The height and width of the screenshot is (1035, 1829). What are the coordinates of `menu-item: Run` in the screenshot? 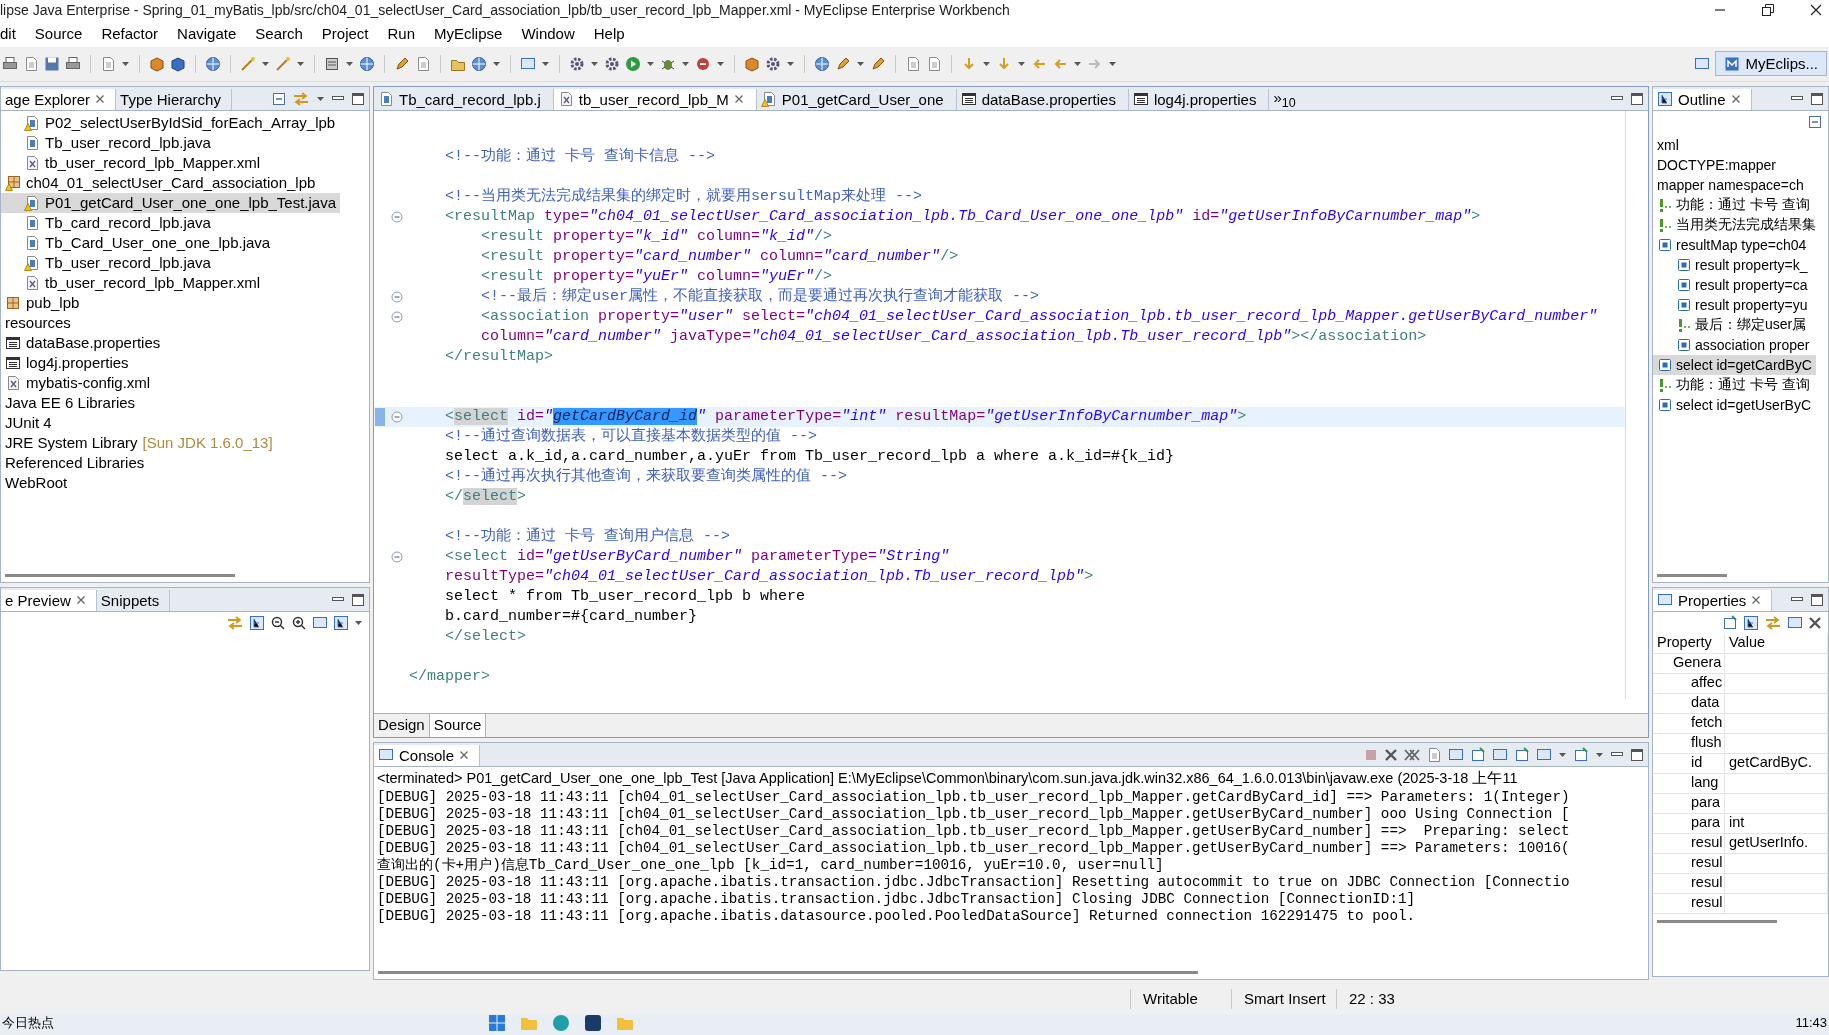 It's located at (406, 33).